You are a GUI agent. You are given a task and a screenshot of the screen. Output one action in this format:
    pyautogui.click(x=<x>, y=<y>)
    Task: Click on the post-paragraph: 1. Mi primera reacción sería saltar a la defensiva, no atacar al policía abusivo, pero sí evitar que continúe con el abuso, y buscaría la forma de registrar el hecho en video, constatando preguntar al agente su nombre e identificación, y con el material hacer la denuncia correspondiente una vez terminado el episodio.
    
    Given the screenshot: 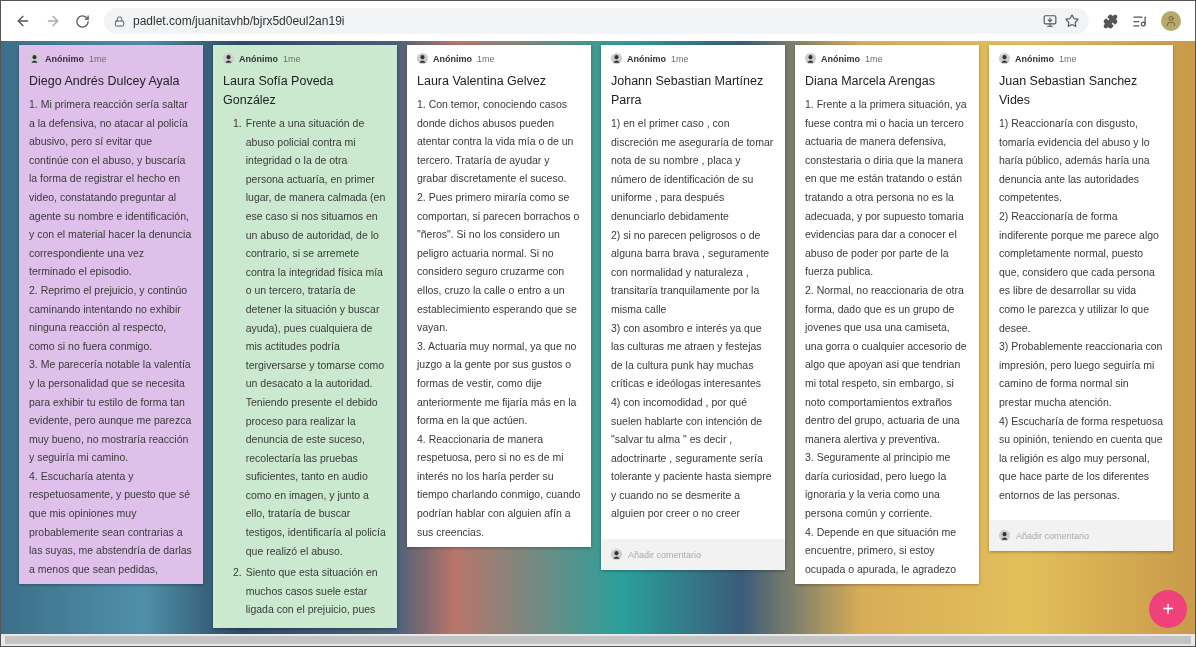 What is the action you would take?
    pyautogui.click(x=111, y=188)
    